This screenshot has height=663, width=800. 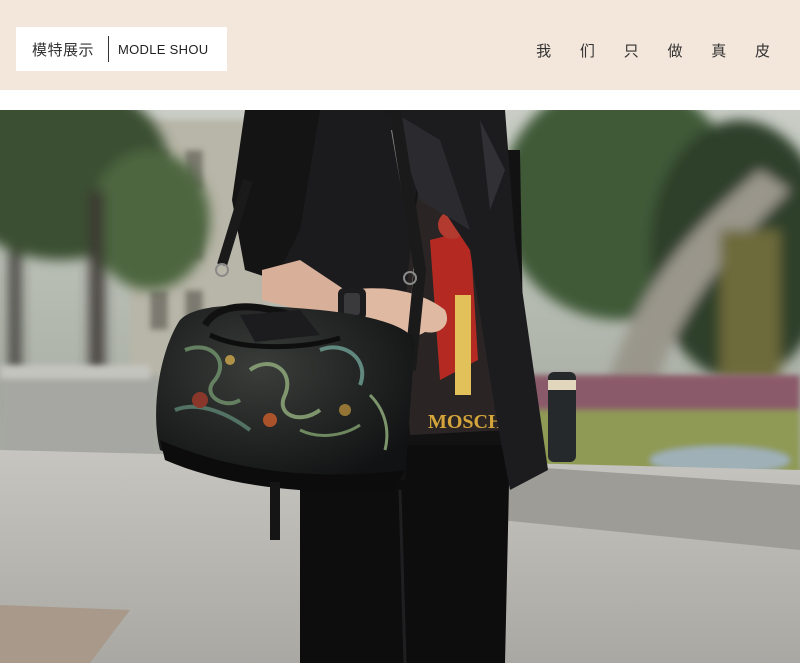 What do you see at coordinates (109, 49) in the screenshot?
I see `label-divider` at bounding box center [109, 49].